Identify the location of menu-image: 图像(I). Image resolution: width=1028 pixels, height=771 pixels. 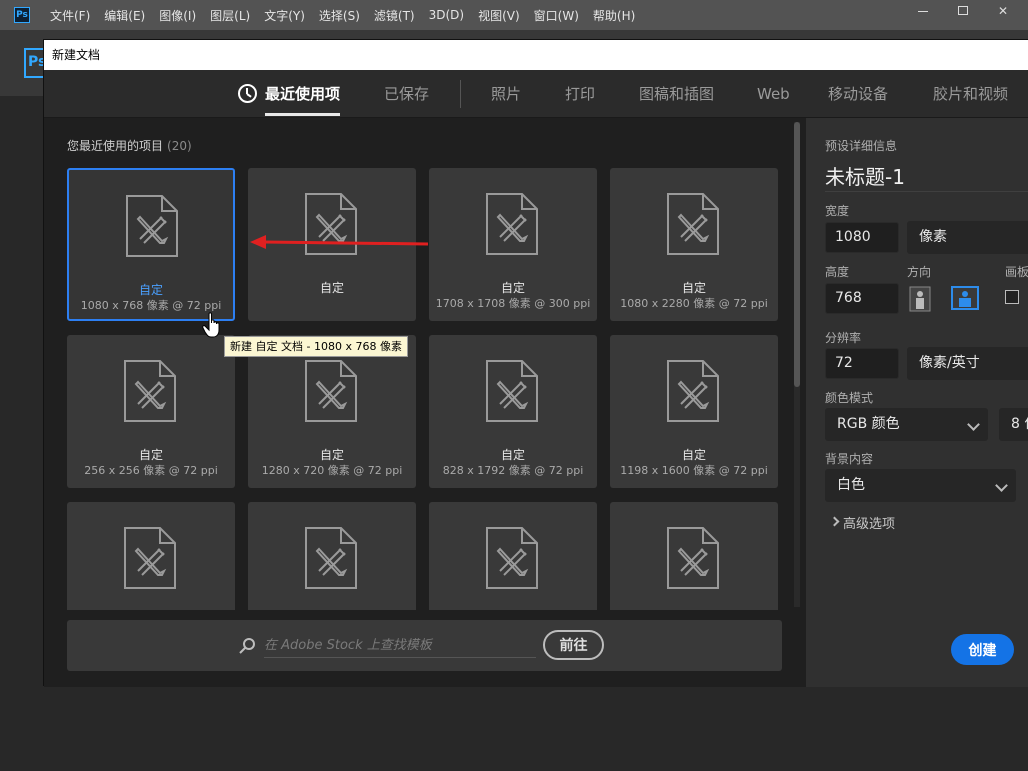
(177, 15).